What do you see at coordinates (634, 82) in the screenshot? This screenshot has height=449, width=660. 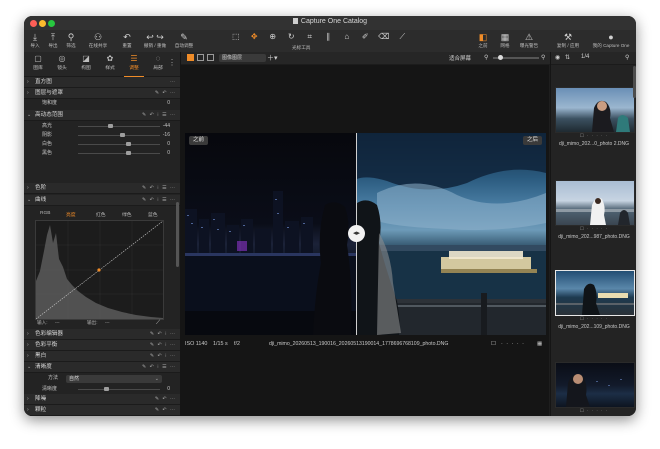 I see `filmstrip-scrollbar` at bounding box center [634, 82].